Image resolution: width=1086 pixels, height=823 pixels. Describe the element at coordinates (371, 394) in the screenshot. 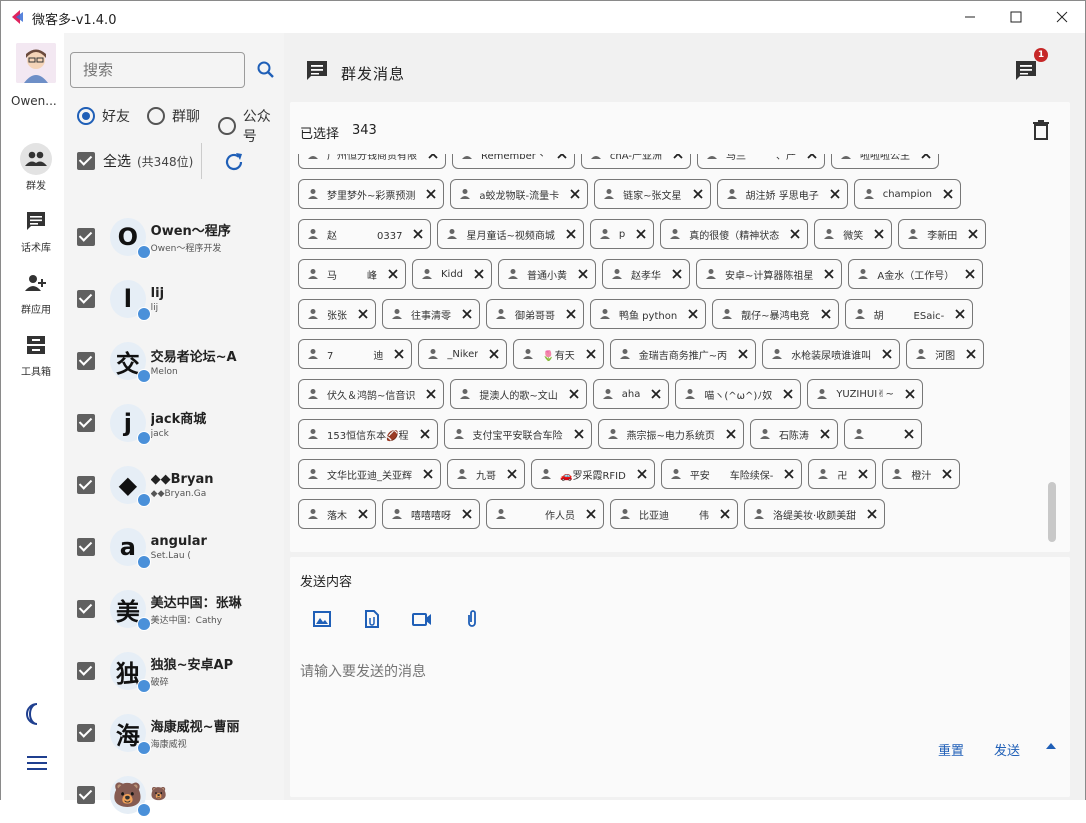

I see `recipient-chip: 伏久＆鸿鹄~信音识` at that location.